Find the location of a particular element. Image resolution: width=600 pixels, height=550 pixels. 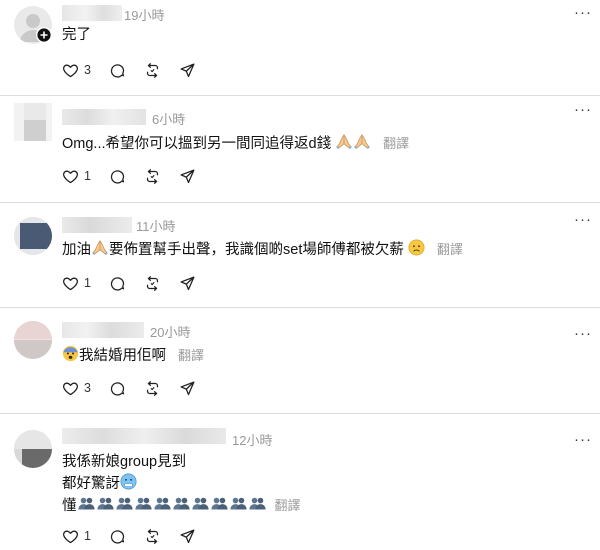

post-timestamp: 12小時 is located at coordinates (252, 440).